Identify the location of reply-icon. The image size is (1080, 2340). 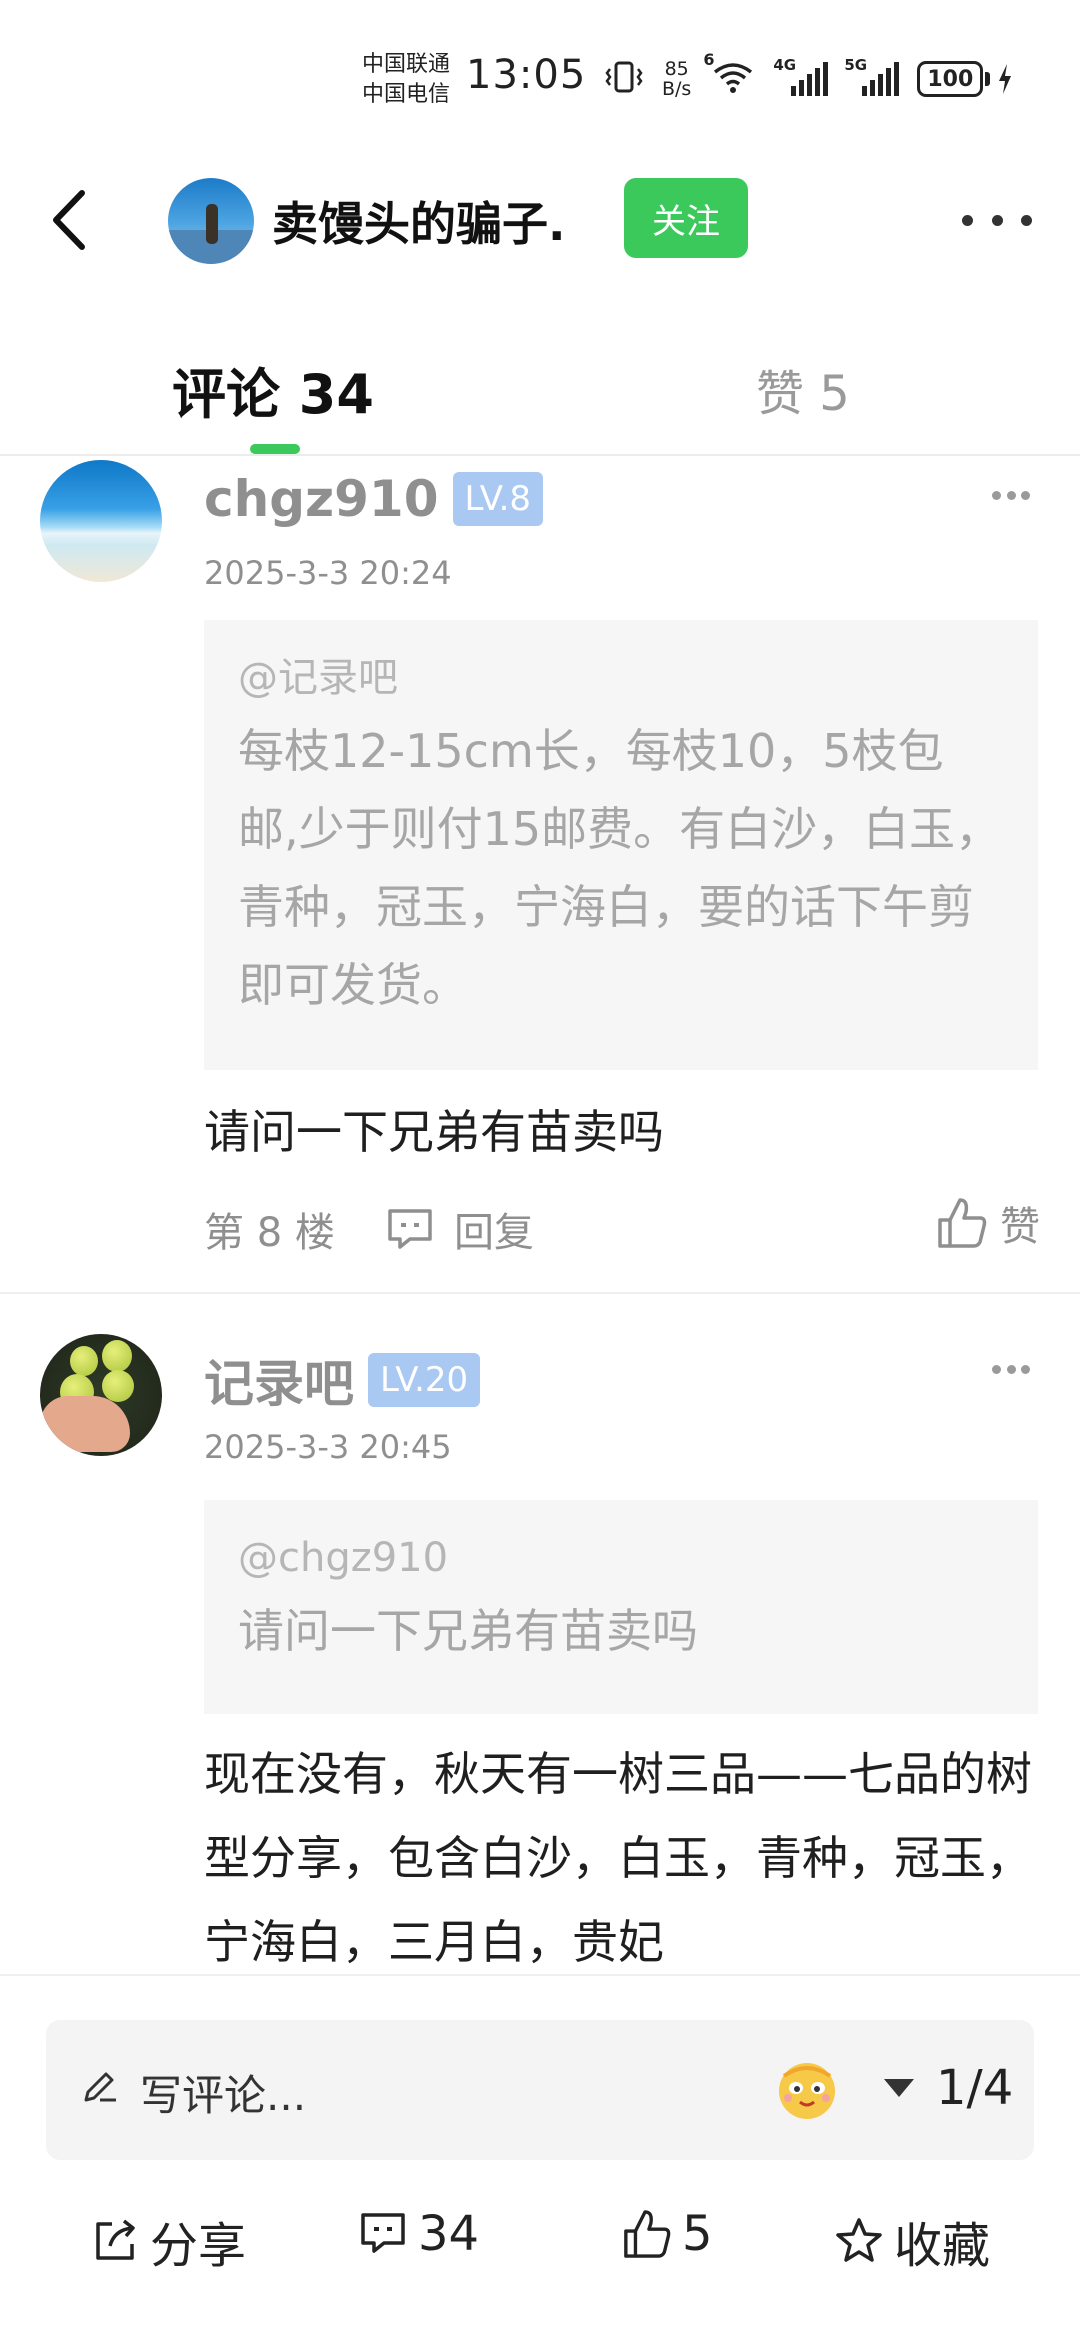
(410, 1229).